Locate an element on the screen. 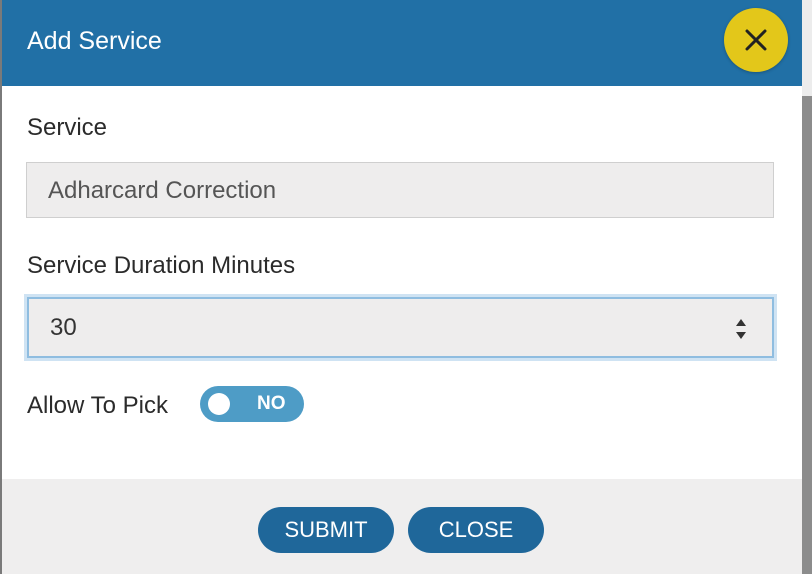 This screenshot has width=812, height=574. modal-header: Add Service is located at coordinates (402, 43).